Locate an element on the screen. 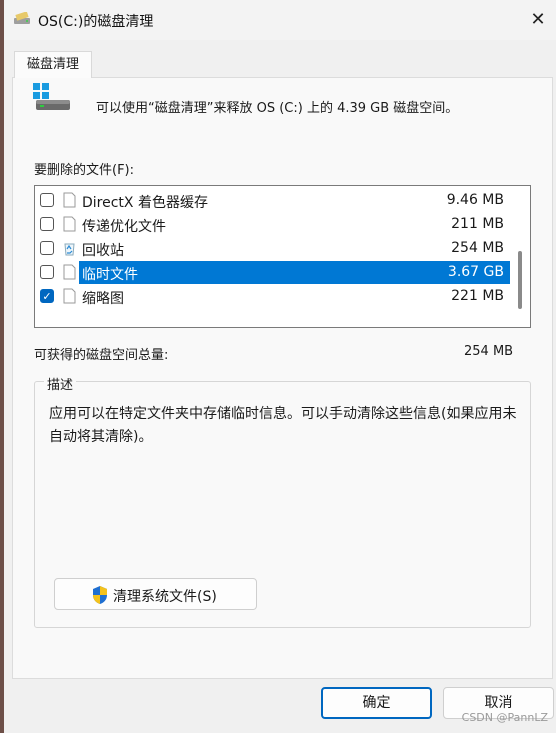 Image resolution: width=556 pixels, height=733 pixels. tab-disk-cleanup: 磁盘清理 is located at coordinates (53, 64).